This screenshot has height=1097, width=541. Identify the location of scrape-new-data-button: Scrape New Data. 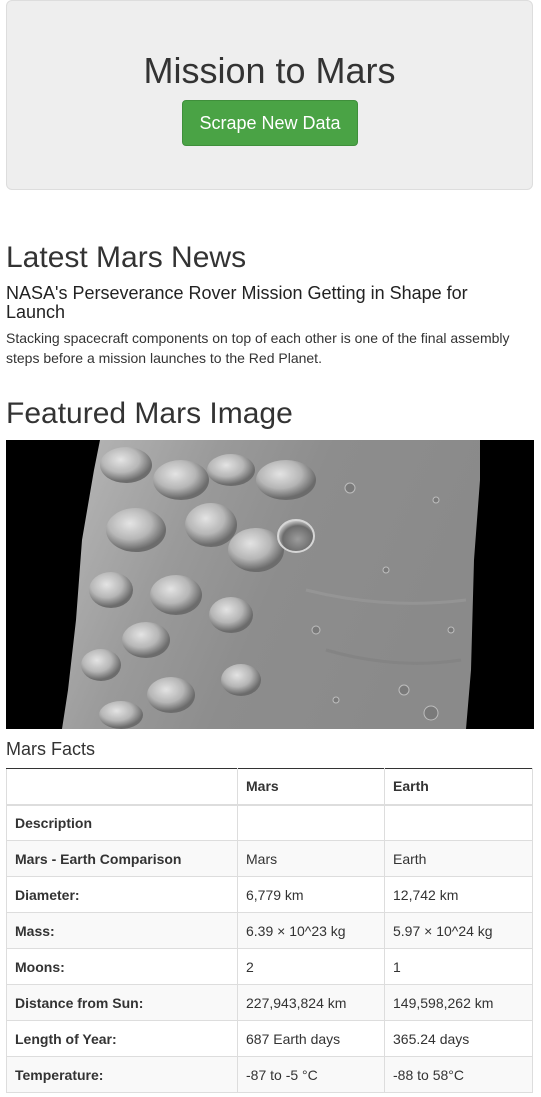
(270, 123).